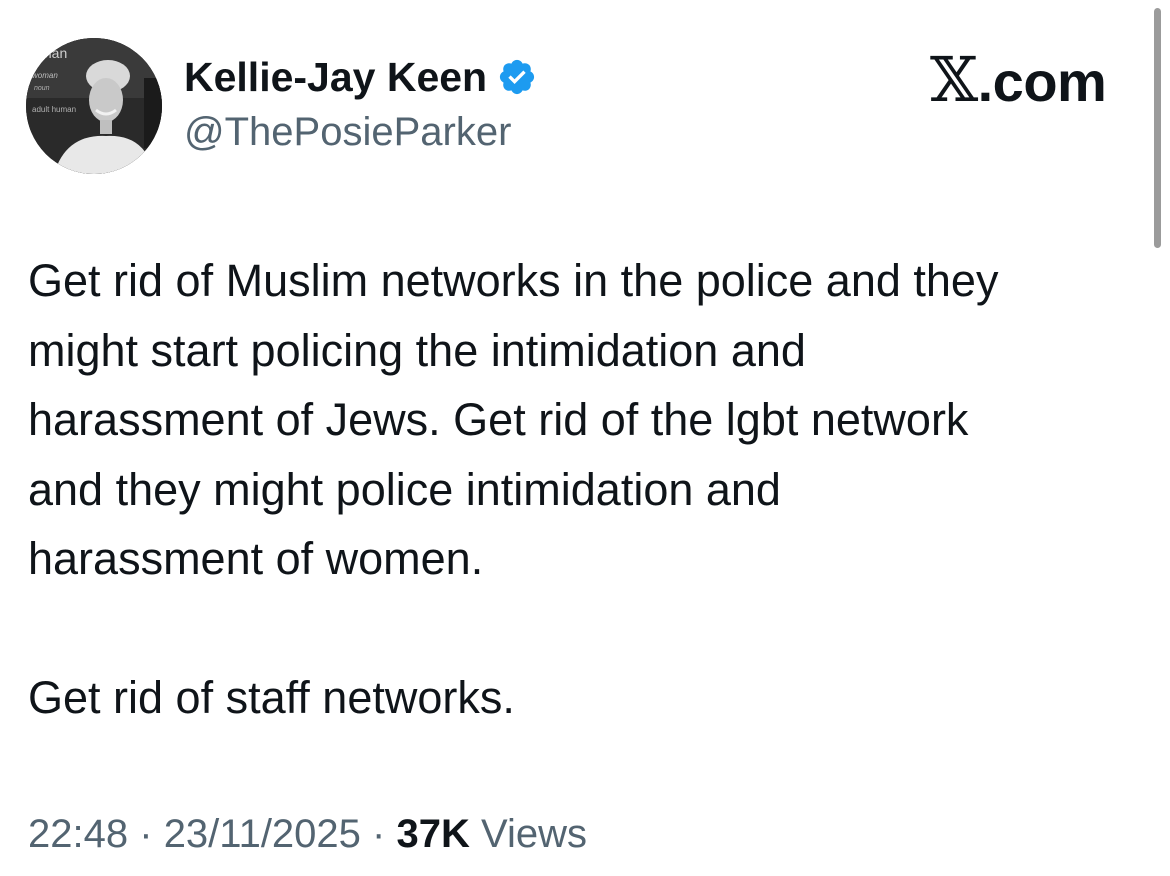  What do you see at coordinates (517, 77) in the screenshot?
I see `verified-badge-icon` at bounding box center [517, 77].